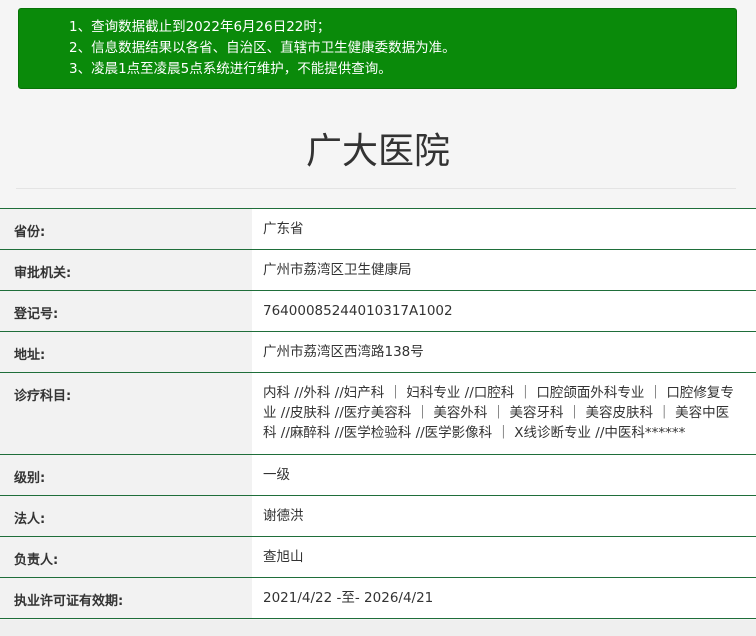 The width and height of the screenshot is (756, 636). I want to click on approval-authority-label: 审批机关:, so click(126, 270).